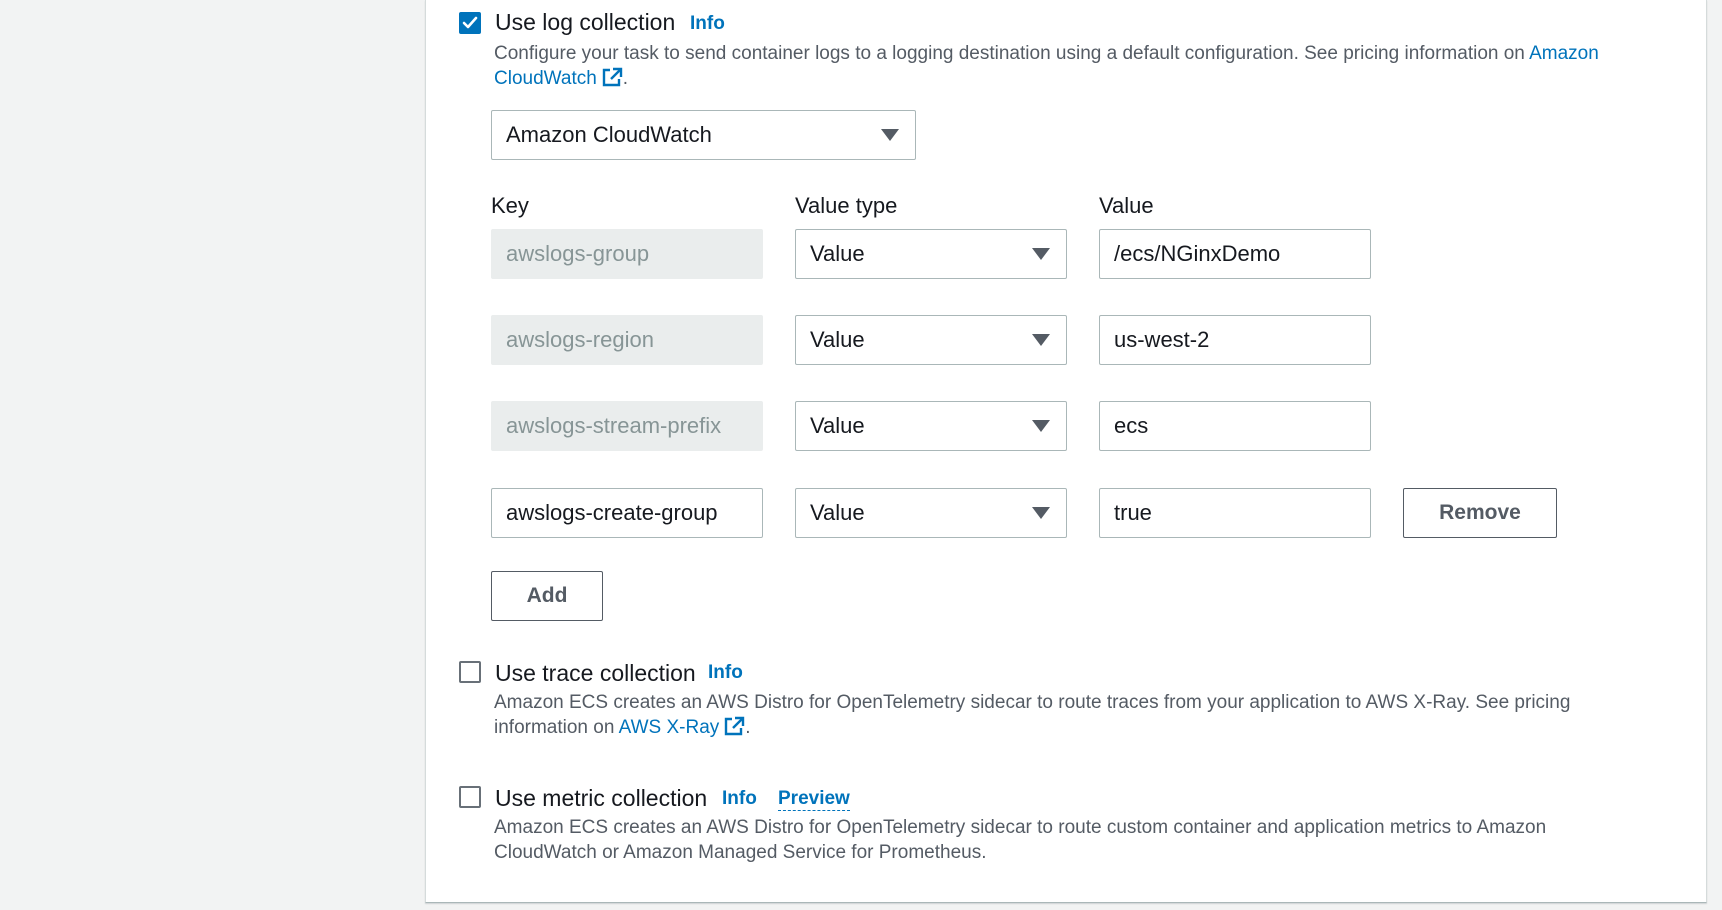 The height and width of the screenshot is (910, 1722). I want to click on cloudwatch-link-period: ., so click(625, 78).